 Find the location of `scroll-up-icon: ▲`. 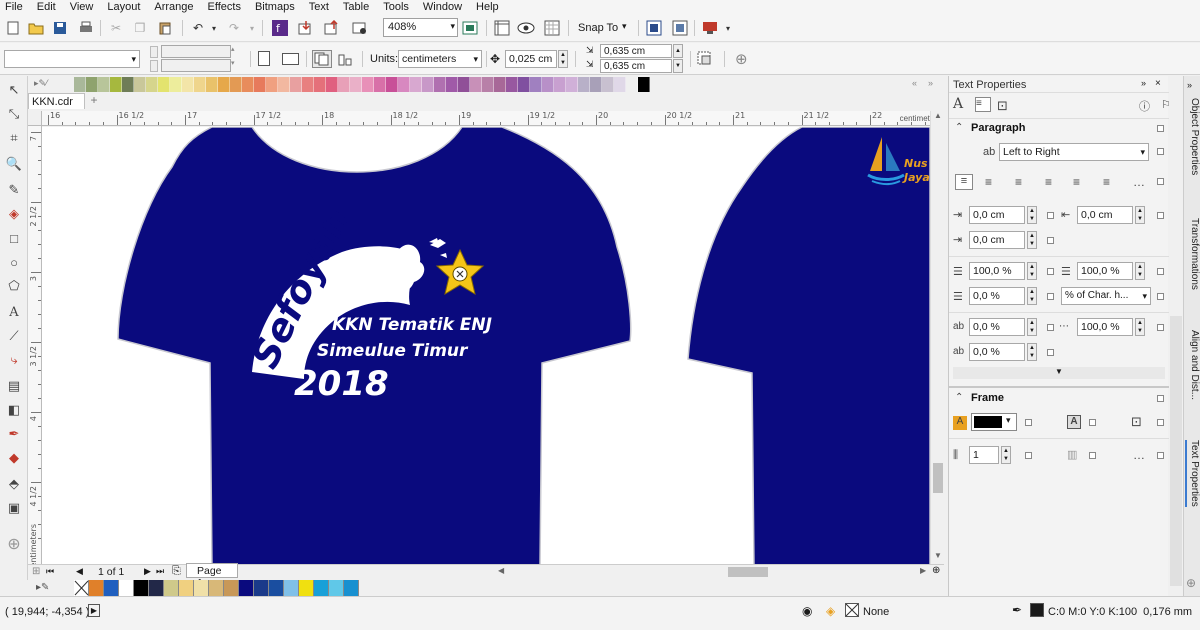

scroll-up-icon: ▲ is located at coordinates (938, 115).